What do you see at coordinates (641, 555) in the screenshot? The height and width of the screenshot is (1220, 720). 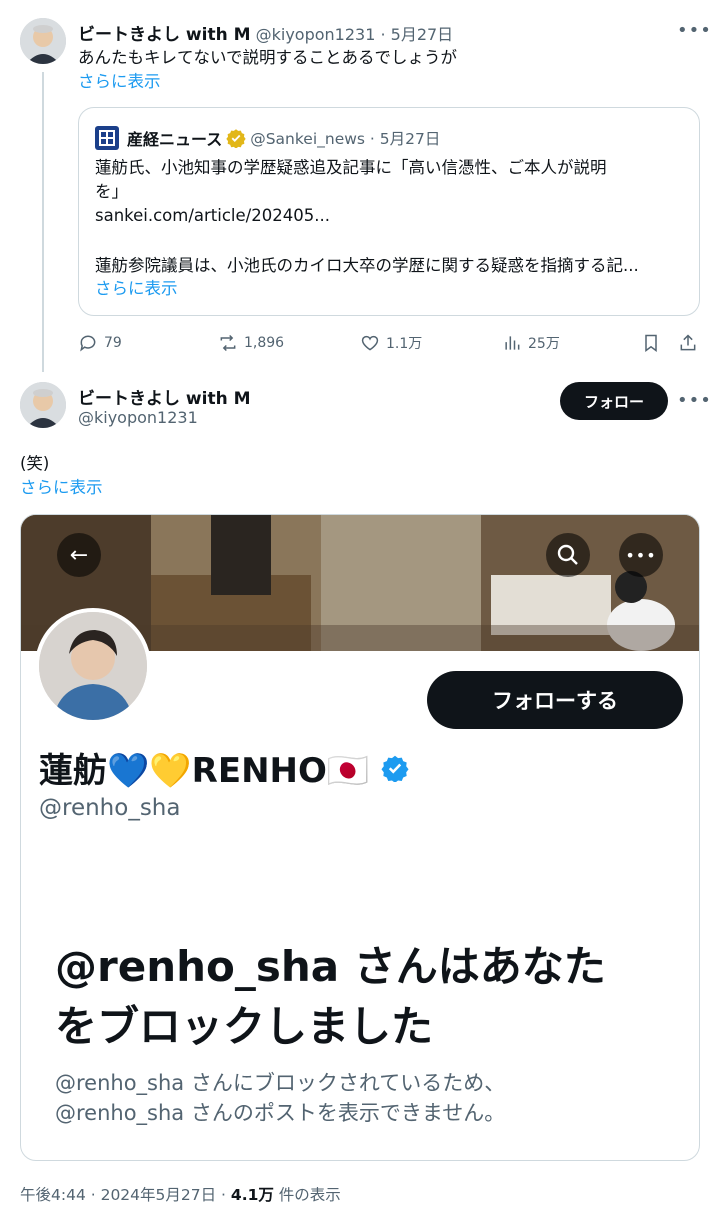 I see `more-dots-icon-3: •••` at bounding box center [641, 555].